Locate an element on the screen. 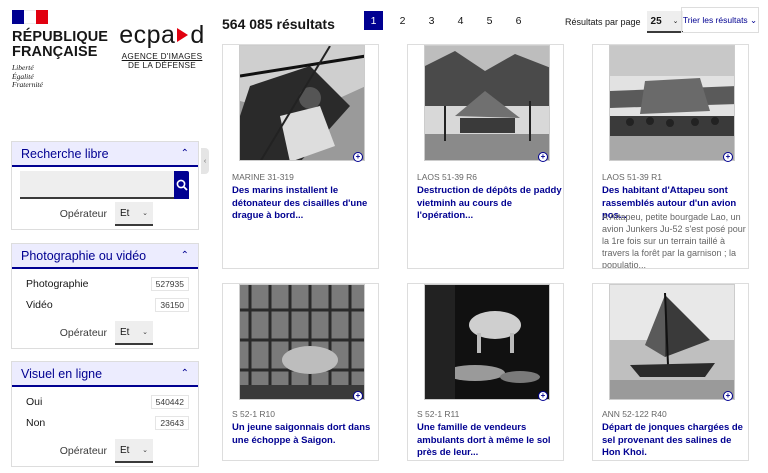 This screenshot has width=768, height=473. page-5-link: 5 is located at coordinates (489, 20).